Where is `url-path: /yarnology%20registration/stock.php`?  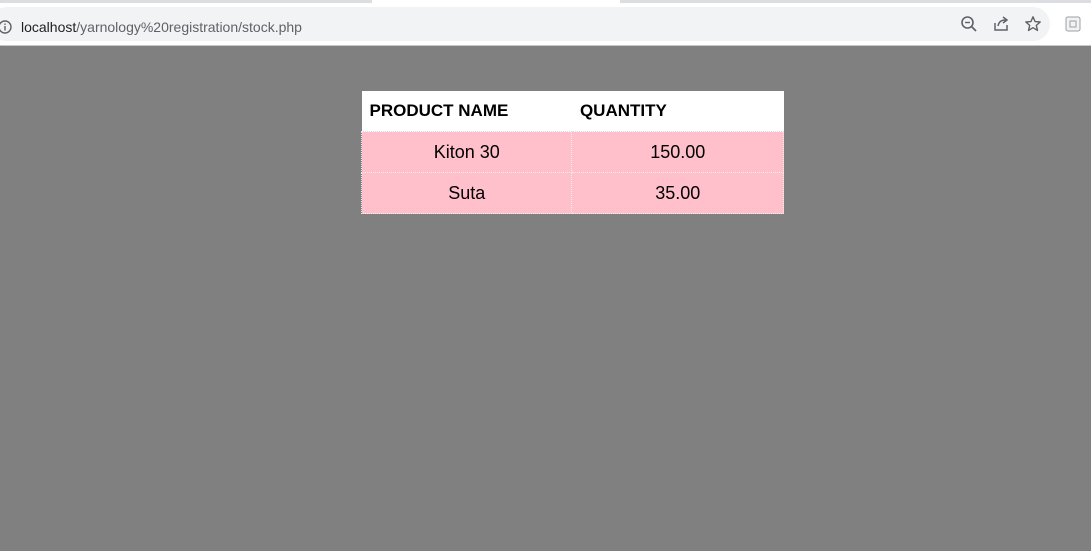 url-path: /yarnology%20registration/stock.php is located at coordinates (189, 27).